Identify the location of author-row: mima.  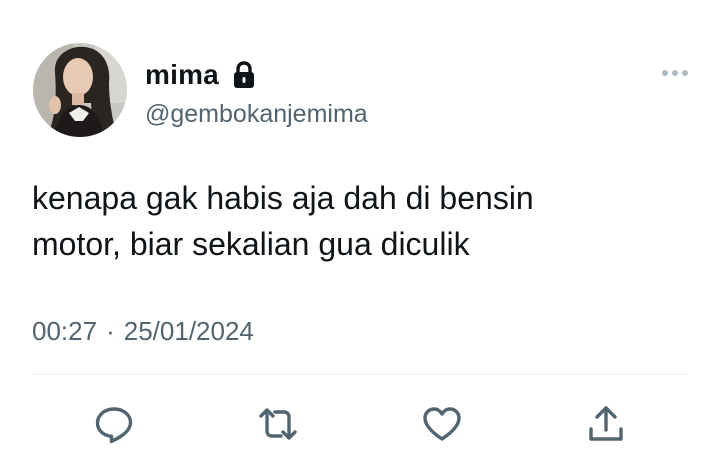
(201, 75).